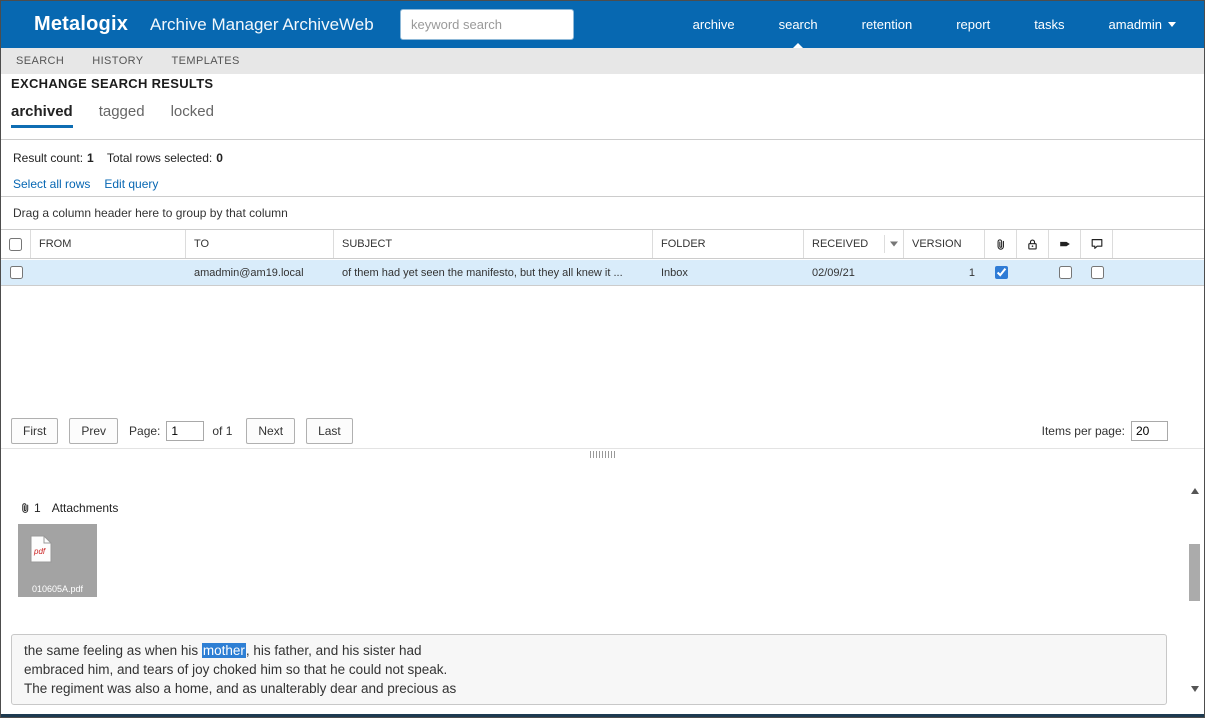 This screenshot has width=1205, height=718. What do you see at coordinates (728, 244) in the screenshot?
I see `column-header-folder: FOLDER` at bounding box center [728, 244].